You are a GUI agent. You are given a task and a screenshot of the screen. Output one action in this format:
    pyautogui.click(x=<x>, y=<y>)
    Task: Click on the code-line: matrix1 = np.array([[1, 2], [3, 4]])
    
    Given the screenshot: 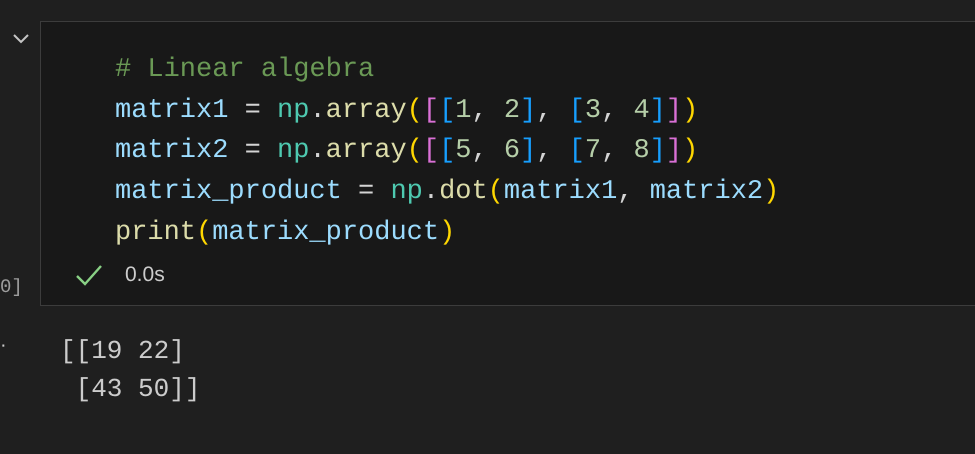 What is the action you would take?
    pyautogui.click(x=407, y=111)
    